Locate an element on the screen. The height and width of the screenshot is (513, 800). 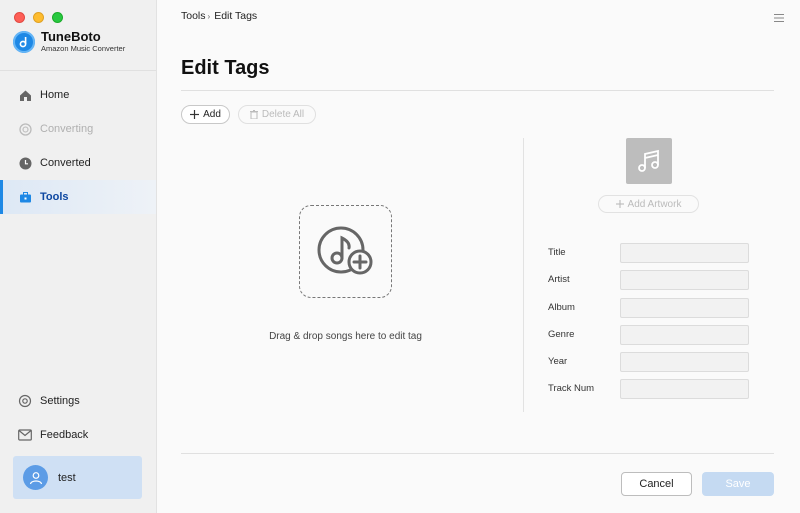
user-account-card: test is located at coordinates (77, 477).